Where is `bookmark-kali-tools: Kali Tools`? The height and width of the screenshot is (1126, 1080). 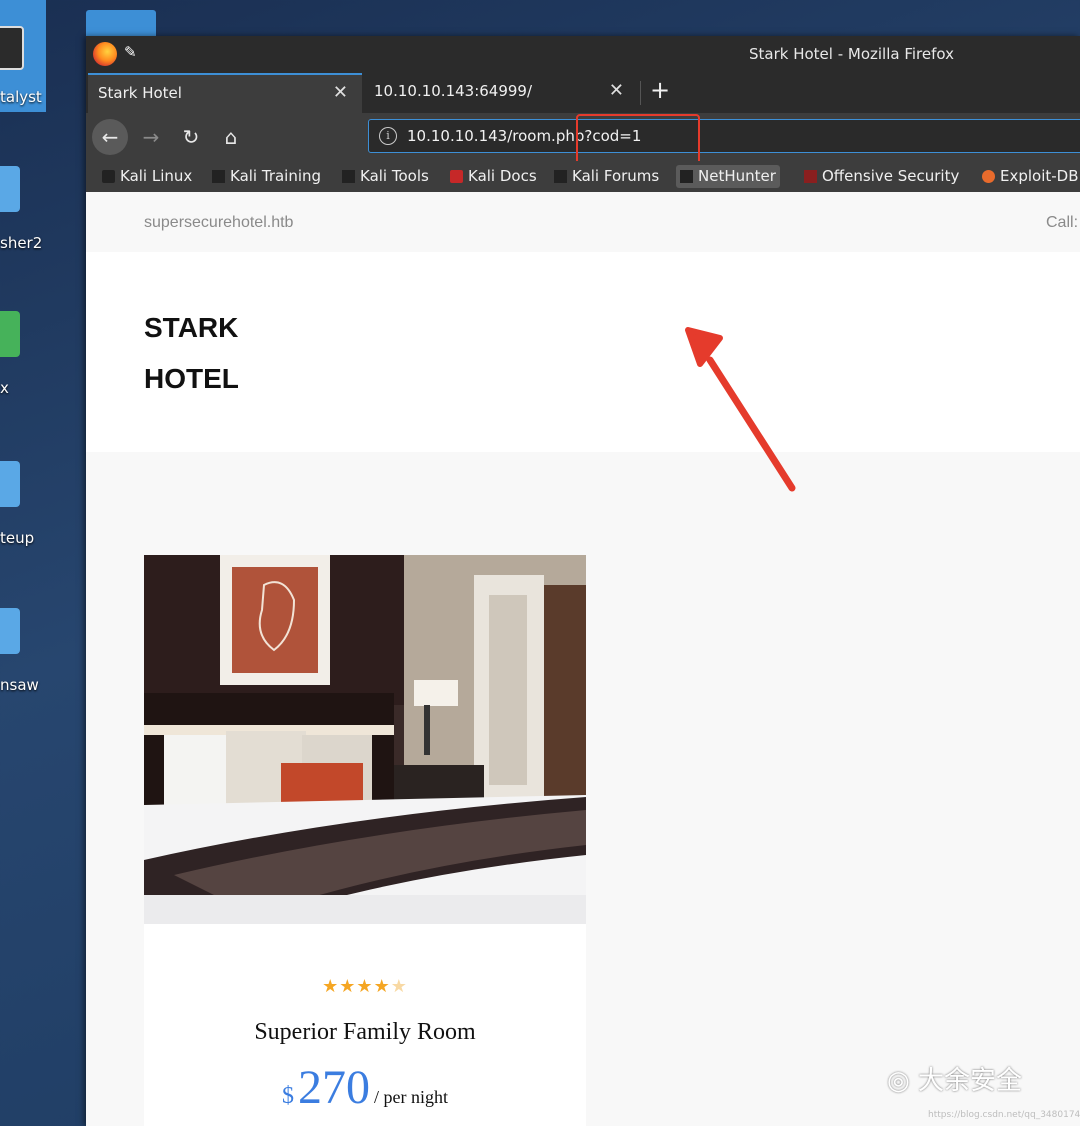 bookmark-kali-tools: Kali Tools is located at coordinates (385, 176).